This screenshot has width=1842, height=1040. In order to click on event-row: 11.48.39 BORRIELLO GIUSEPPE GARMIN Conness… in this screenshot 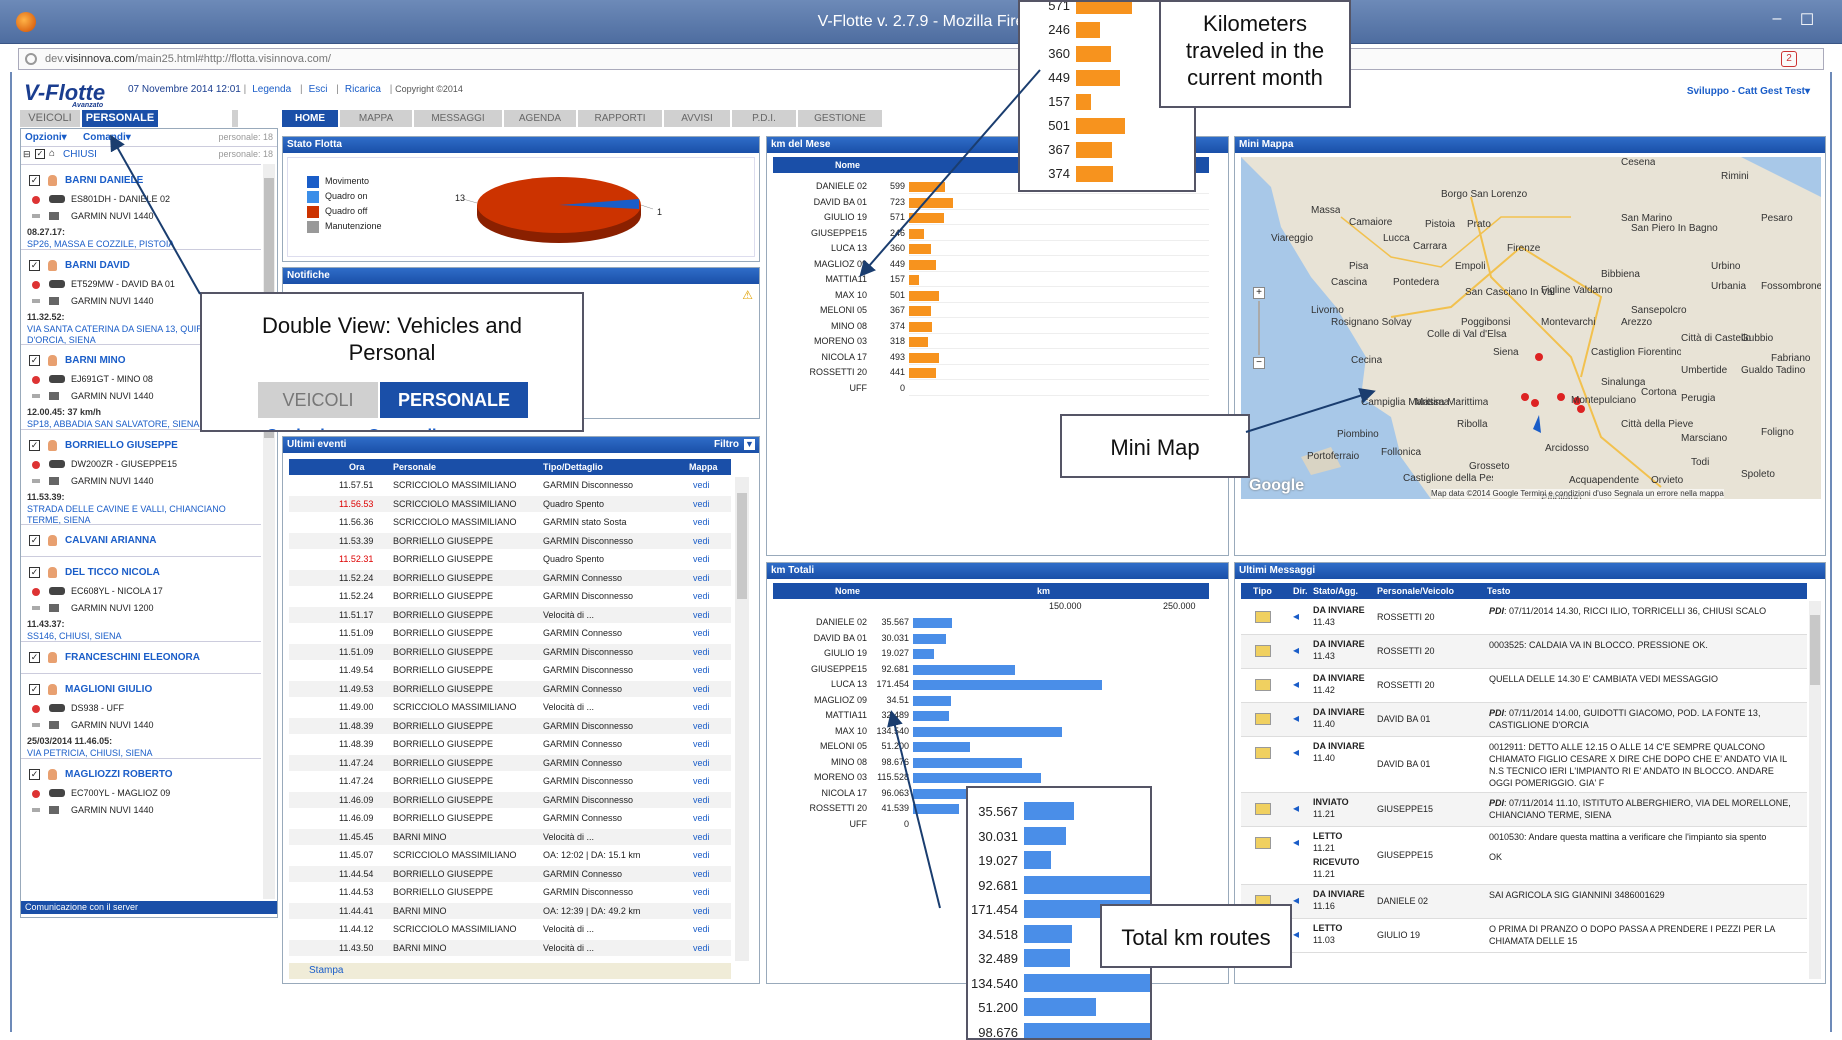, I will do `click(510, 744)`.